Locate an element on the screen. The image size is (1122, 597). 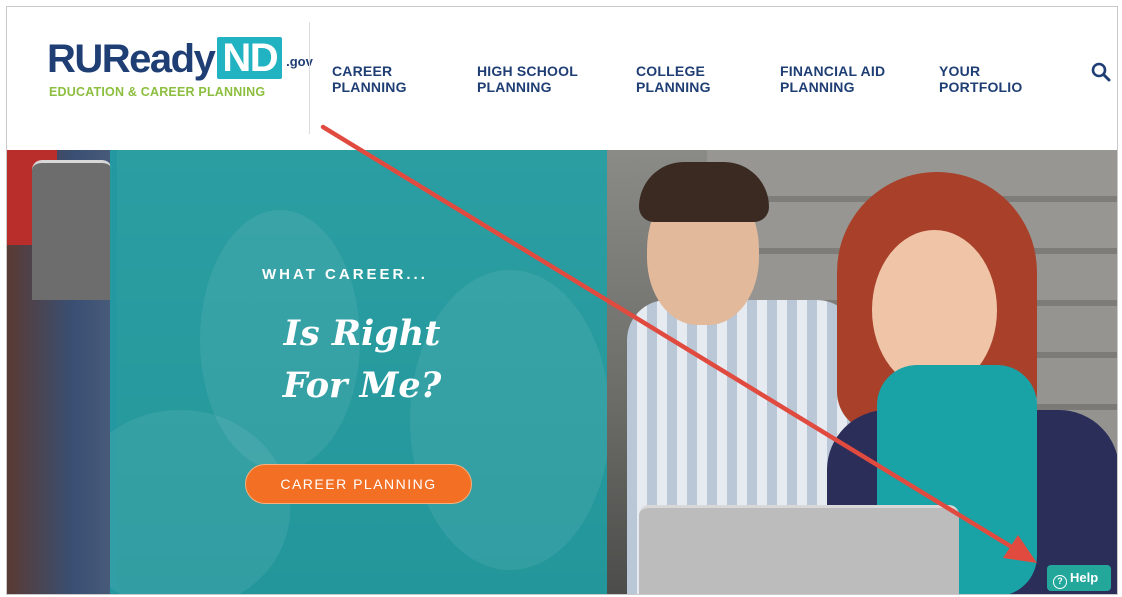
header-divider is located at coordinates (309, 78).